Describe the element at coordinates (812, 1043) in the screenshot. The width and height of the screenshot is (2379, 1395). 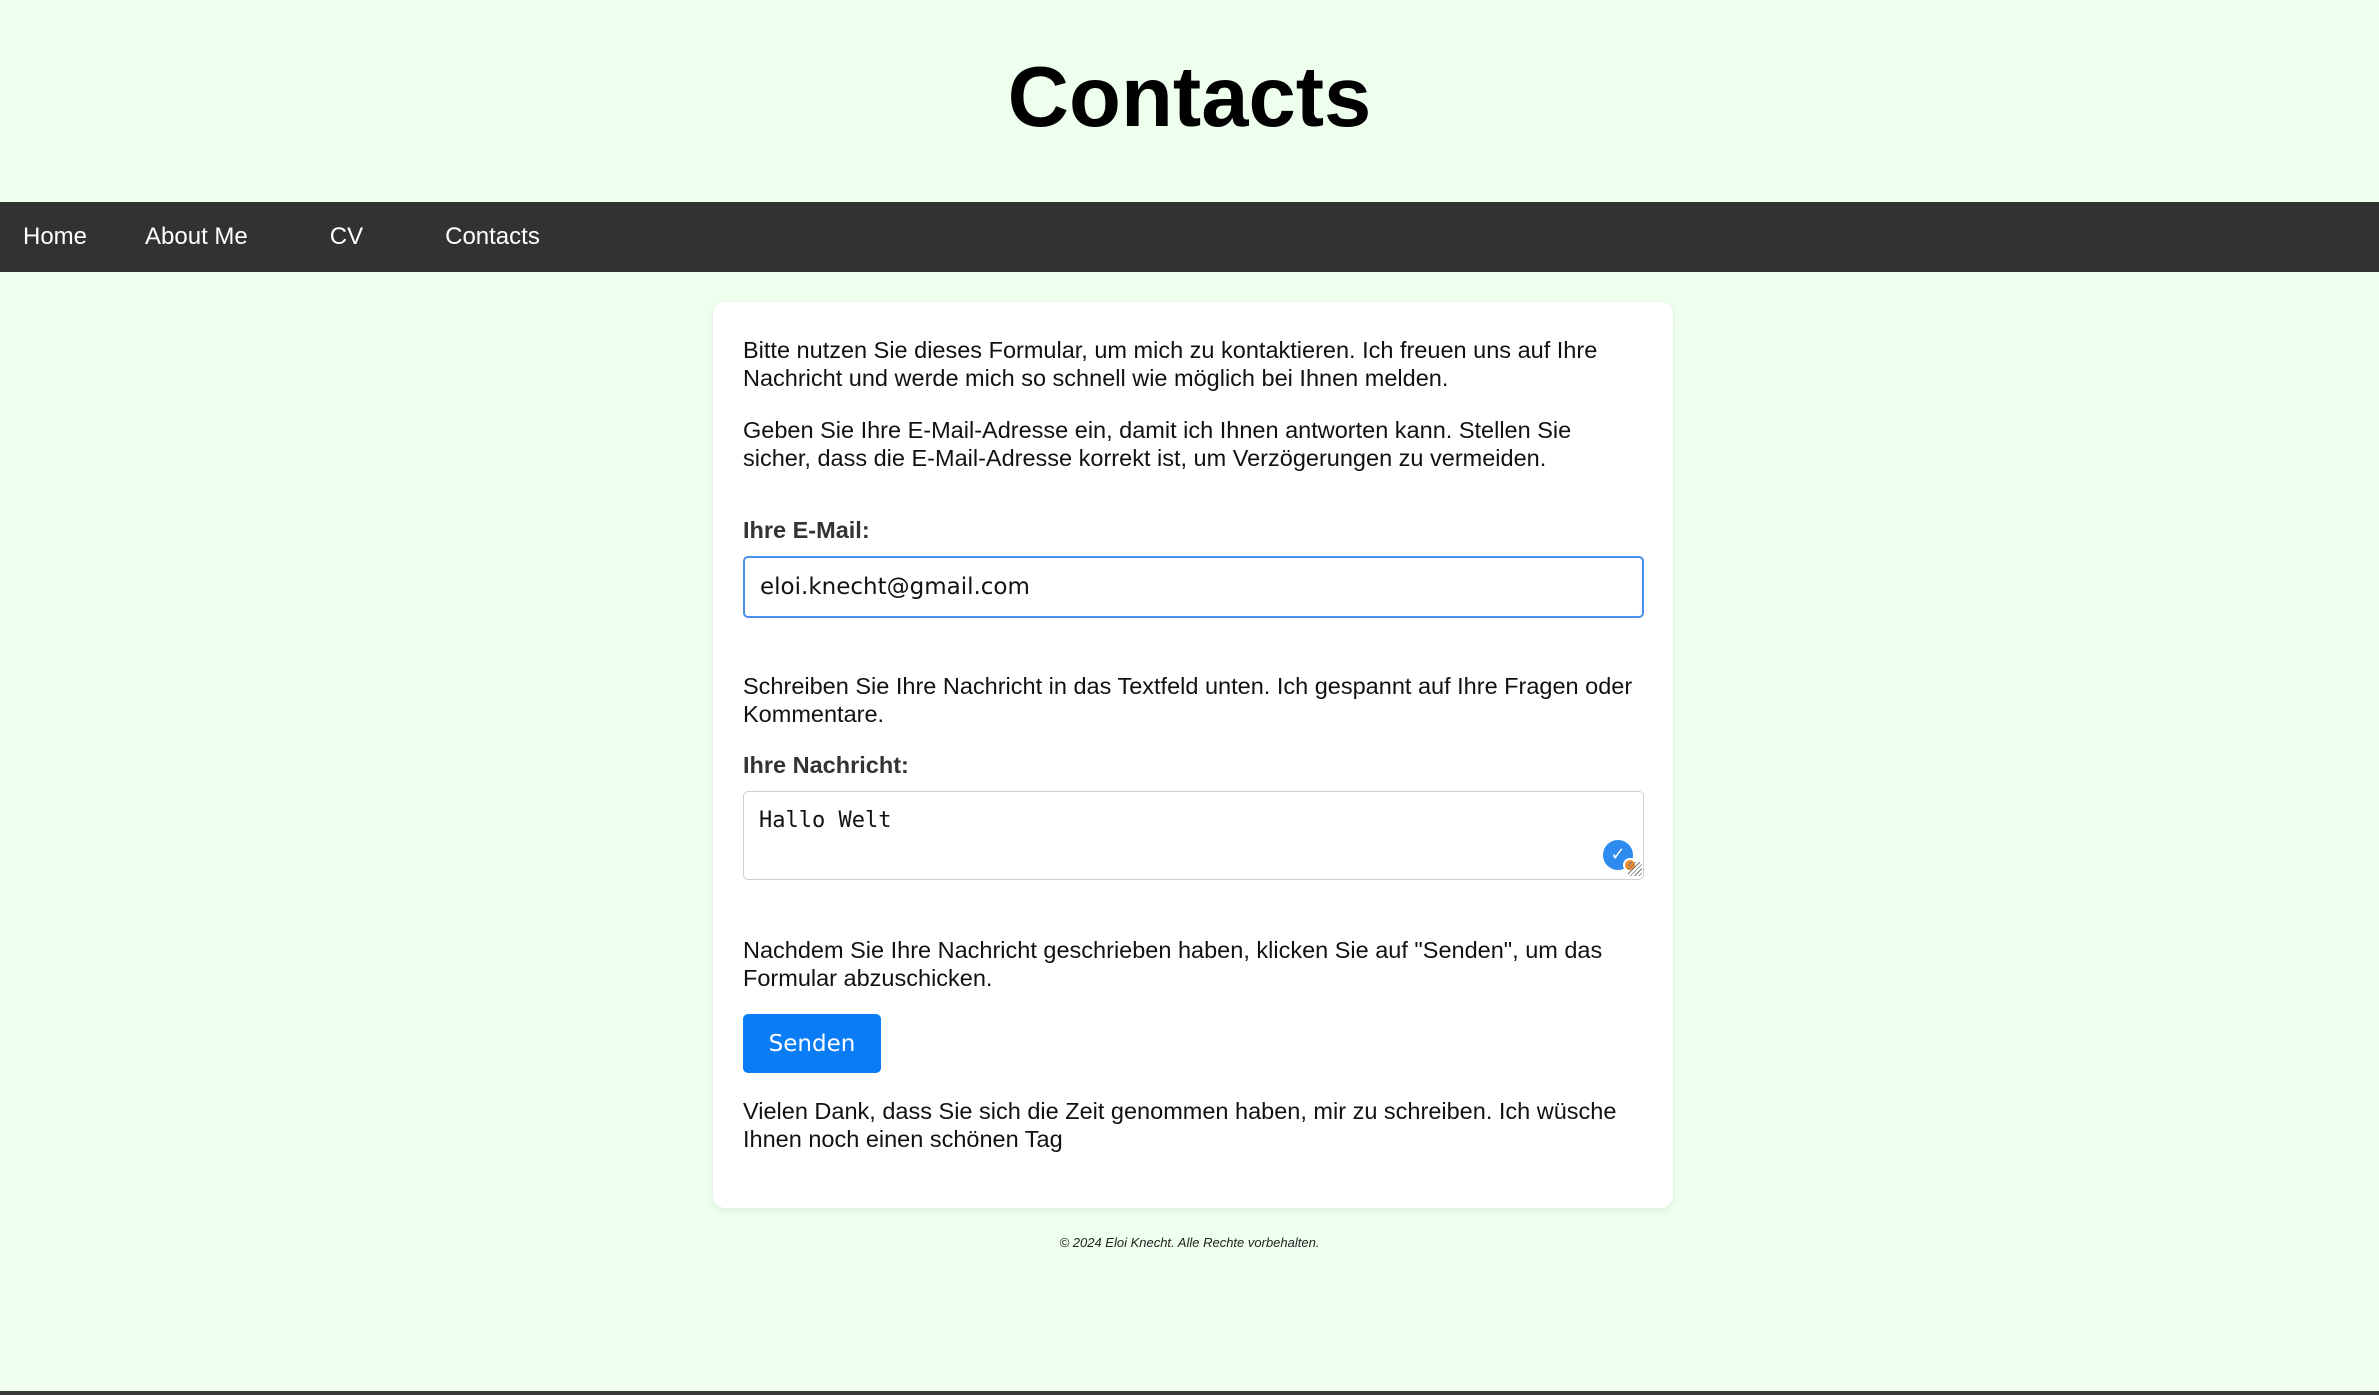
I see `send-button: Senden` at that location.